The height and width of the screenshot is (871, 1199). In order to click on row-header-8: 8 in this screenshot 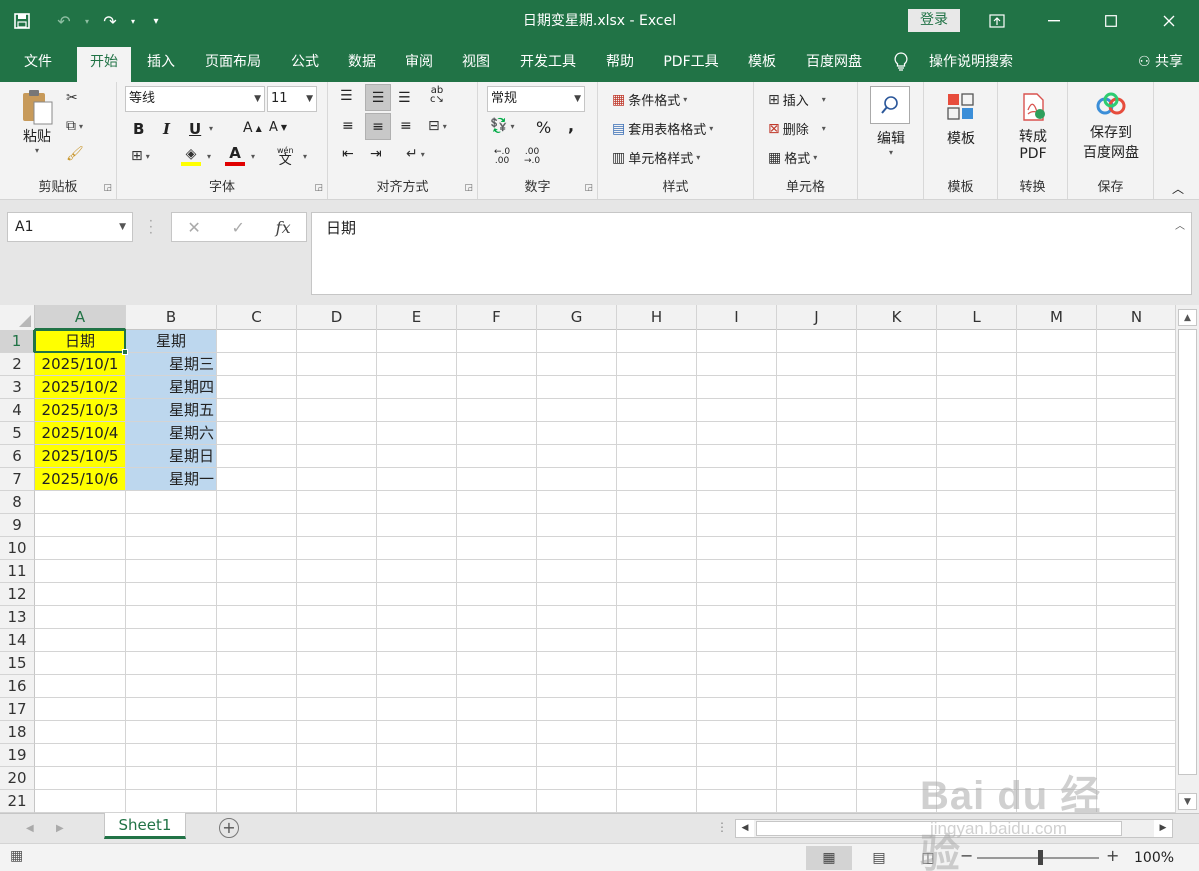, I will do `click(17, 502)`.